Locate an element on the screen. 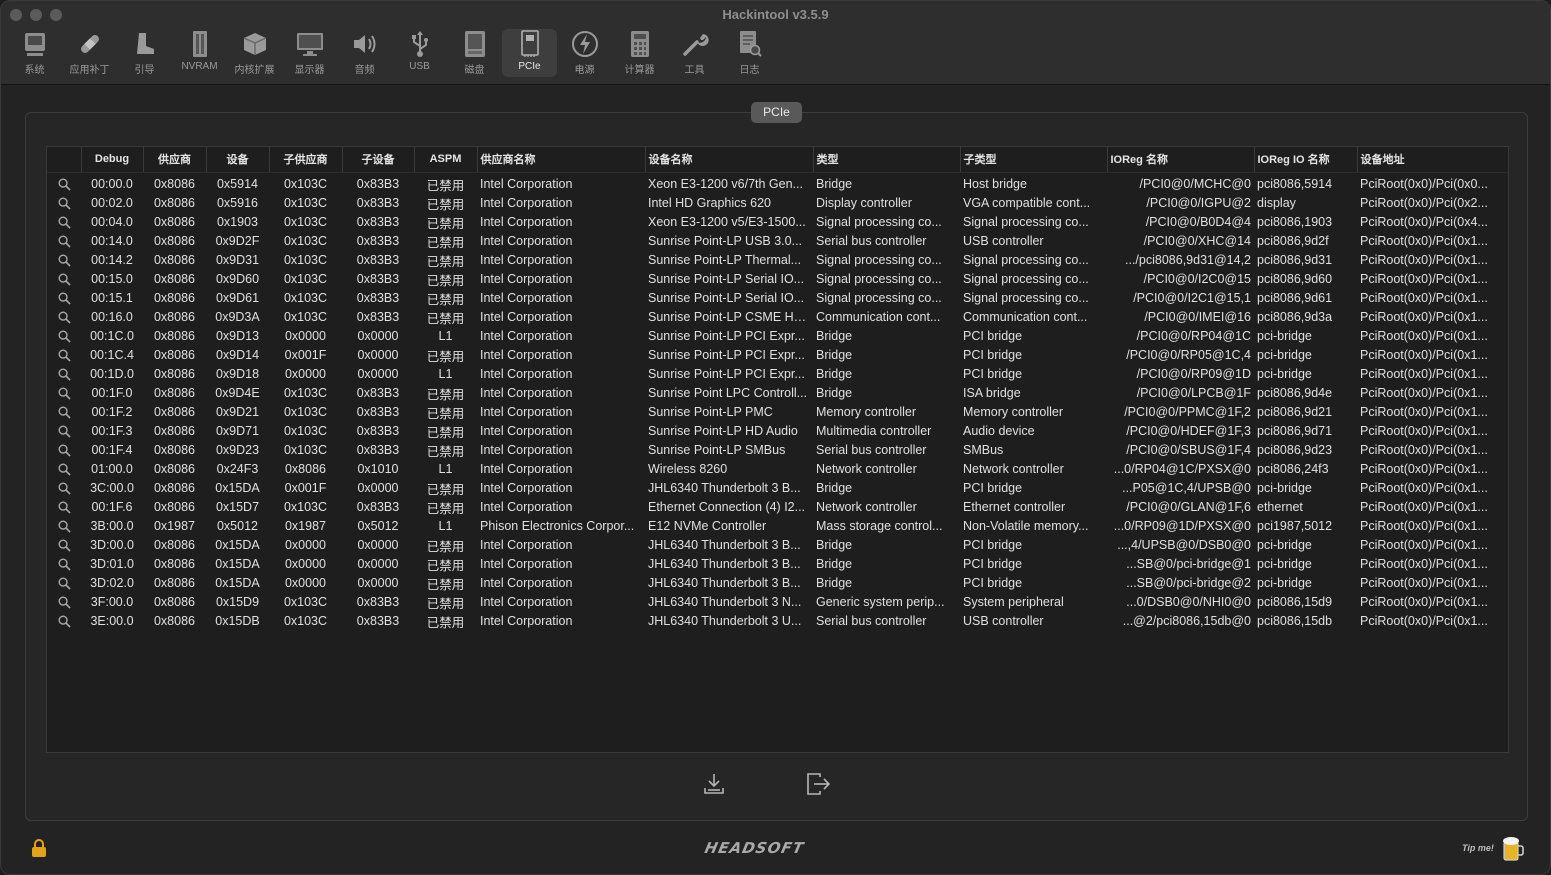 The width and height of the screenshot is (1551, 875). panel-tab-pcie: PCIe is located at coordinates (776, 112).